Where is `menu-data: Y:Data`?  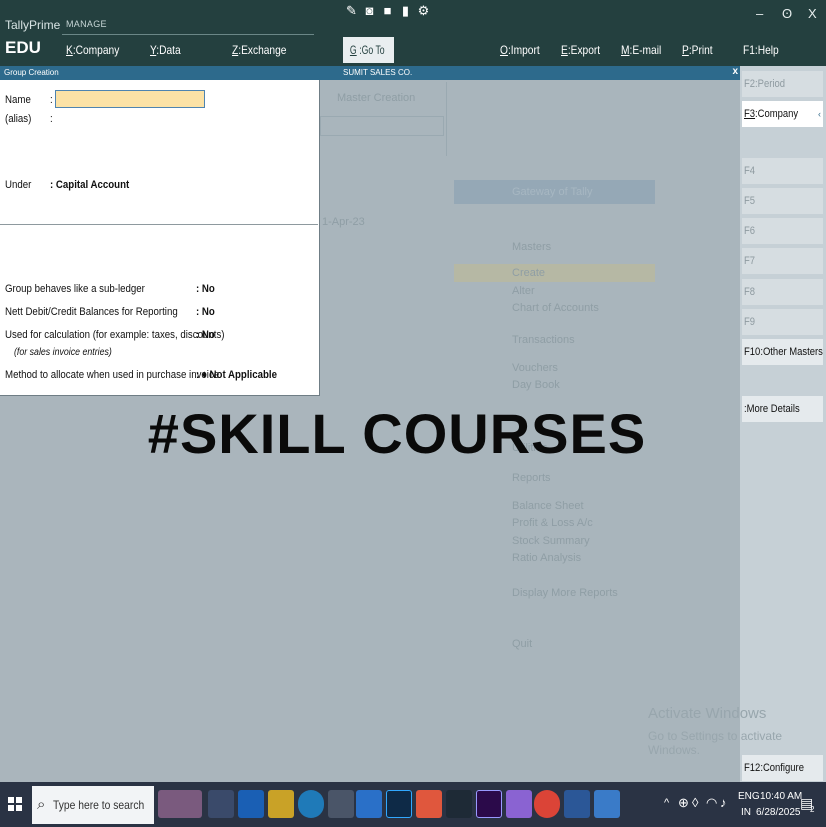
menu-data: Y:Data is located at coordinates (165, 50).